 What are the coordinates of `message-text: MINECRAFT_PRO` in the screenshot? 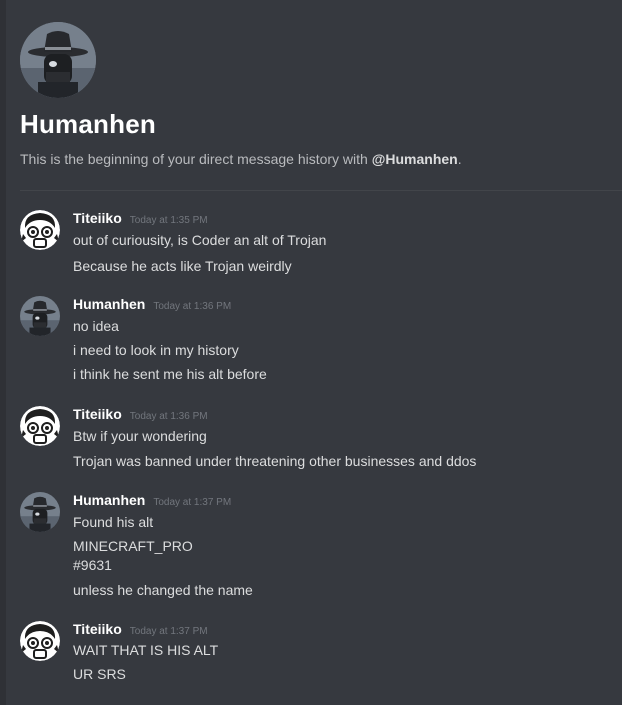 It's located at (133, 546).